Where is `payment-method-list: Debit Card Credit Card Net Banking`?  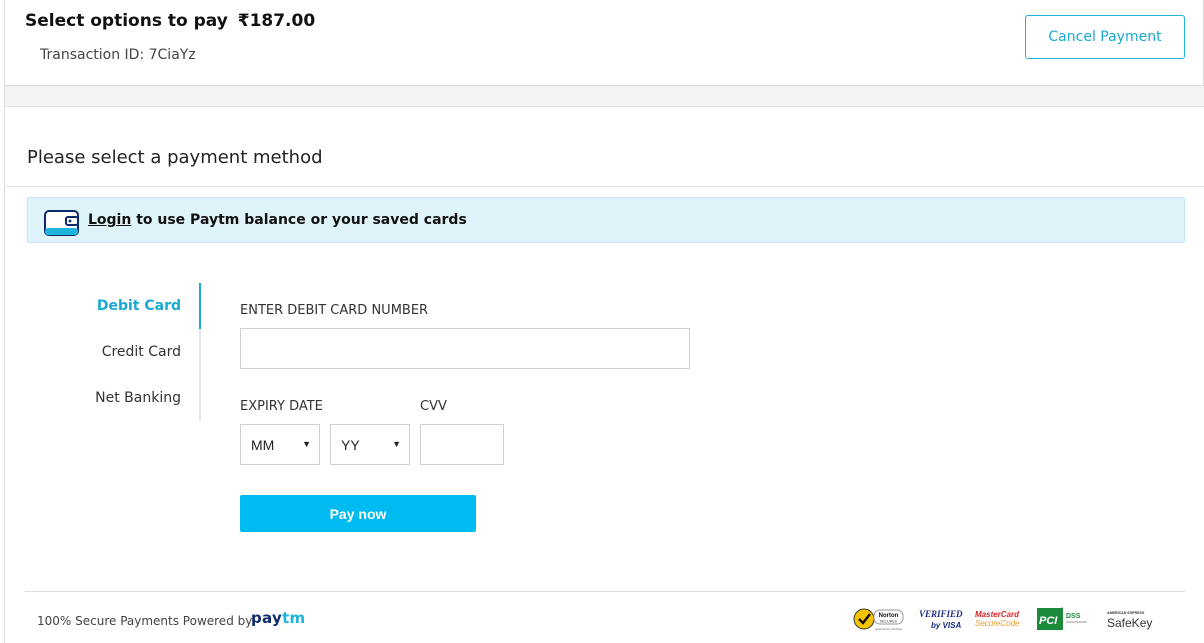
payment-method-list: Debit Card Credit Card Net Banking is located at coordinates (143, 352).